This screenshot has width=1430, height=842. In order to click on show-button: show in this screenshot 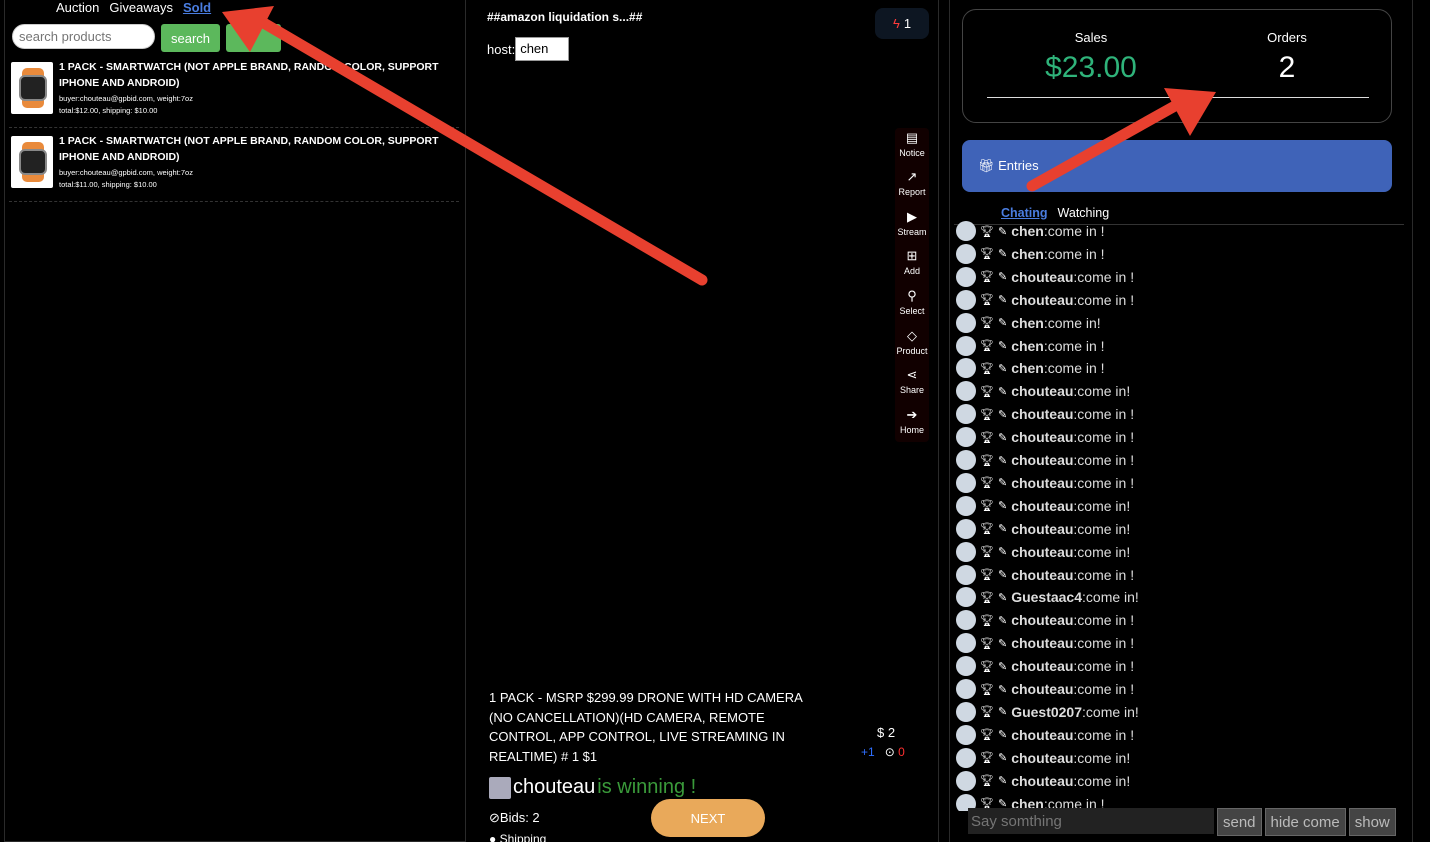, I will do `click(1372, 822)`.